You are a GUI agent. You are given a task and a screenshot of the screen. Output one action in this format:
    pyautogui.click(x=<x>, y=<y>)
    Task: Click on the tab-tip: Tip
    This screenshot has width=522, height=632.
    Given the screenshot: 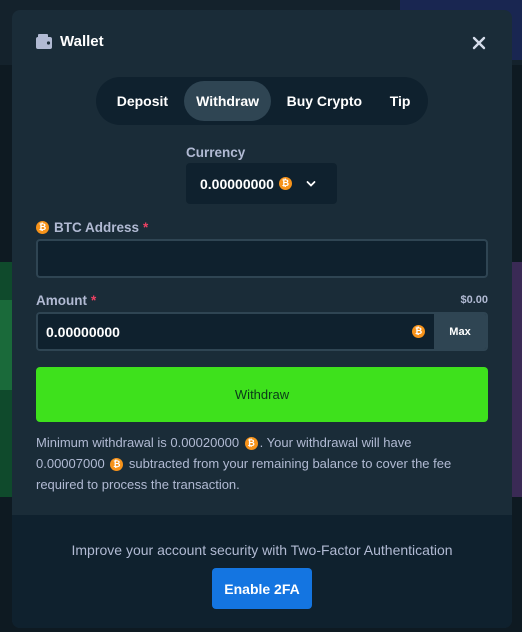 What is the action you would take?
    pyautogui.click(x=400, y=101)
    